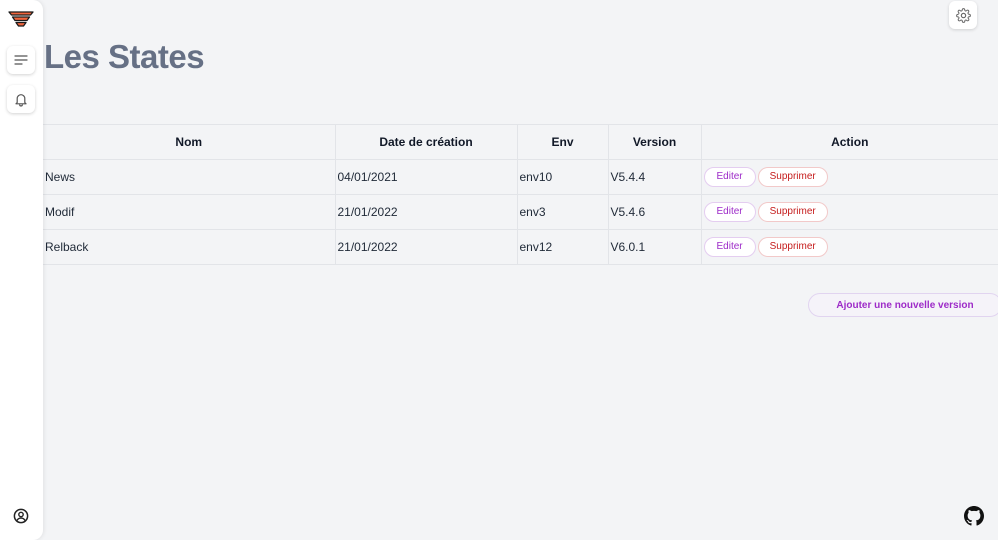  Describe the element at coordinates (21, 516) in the screenshot. I see `user-circle-icon` at that location.